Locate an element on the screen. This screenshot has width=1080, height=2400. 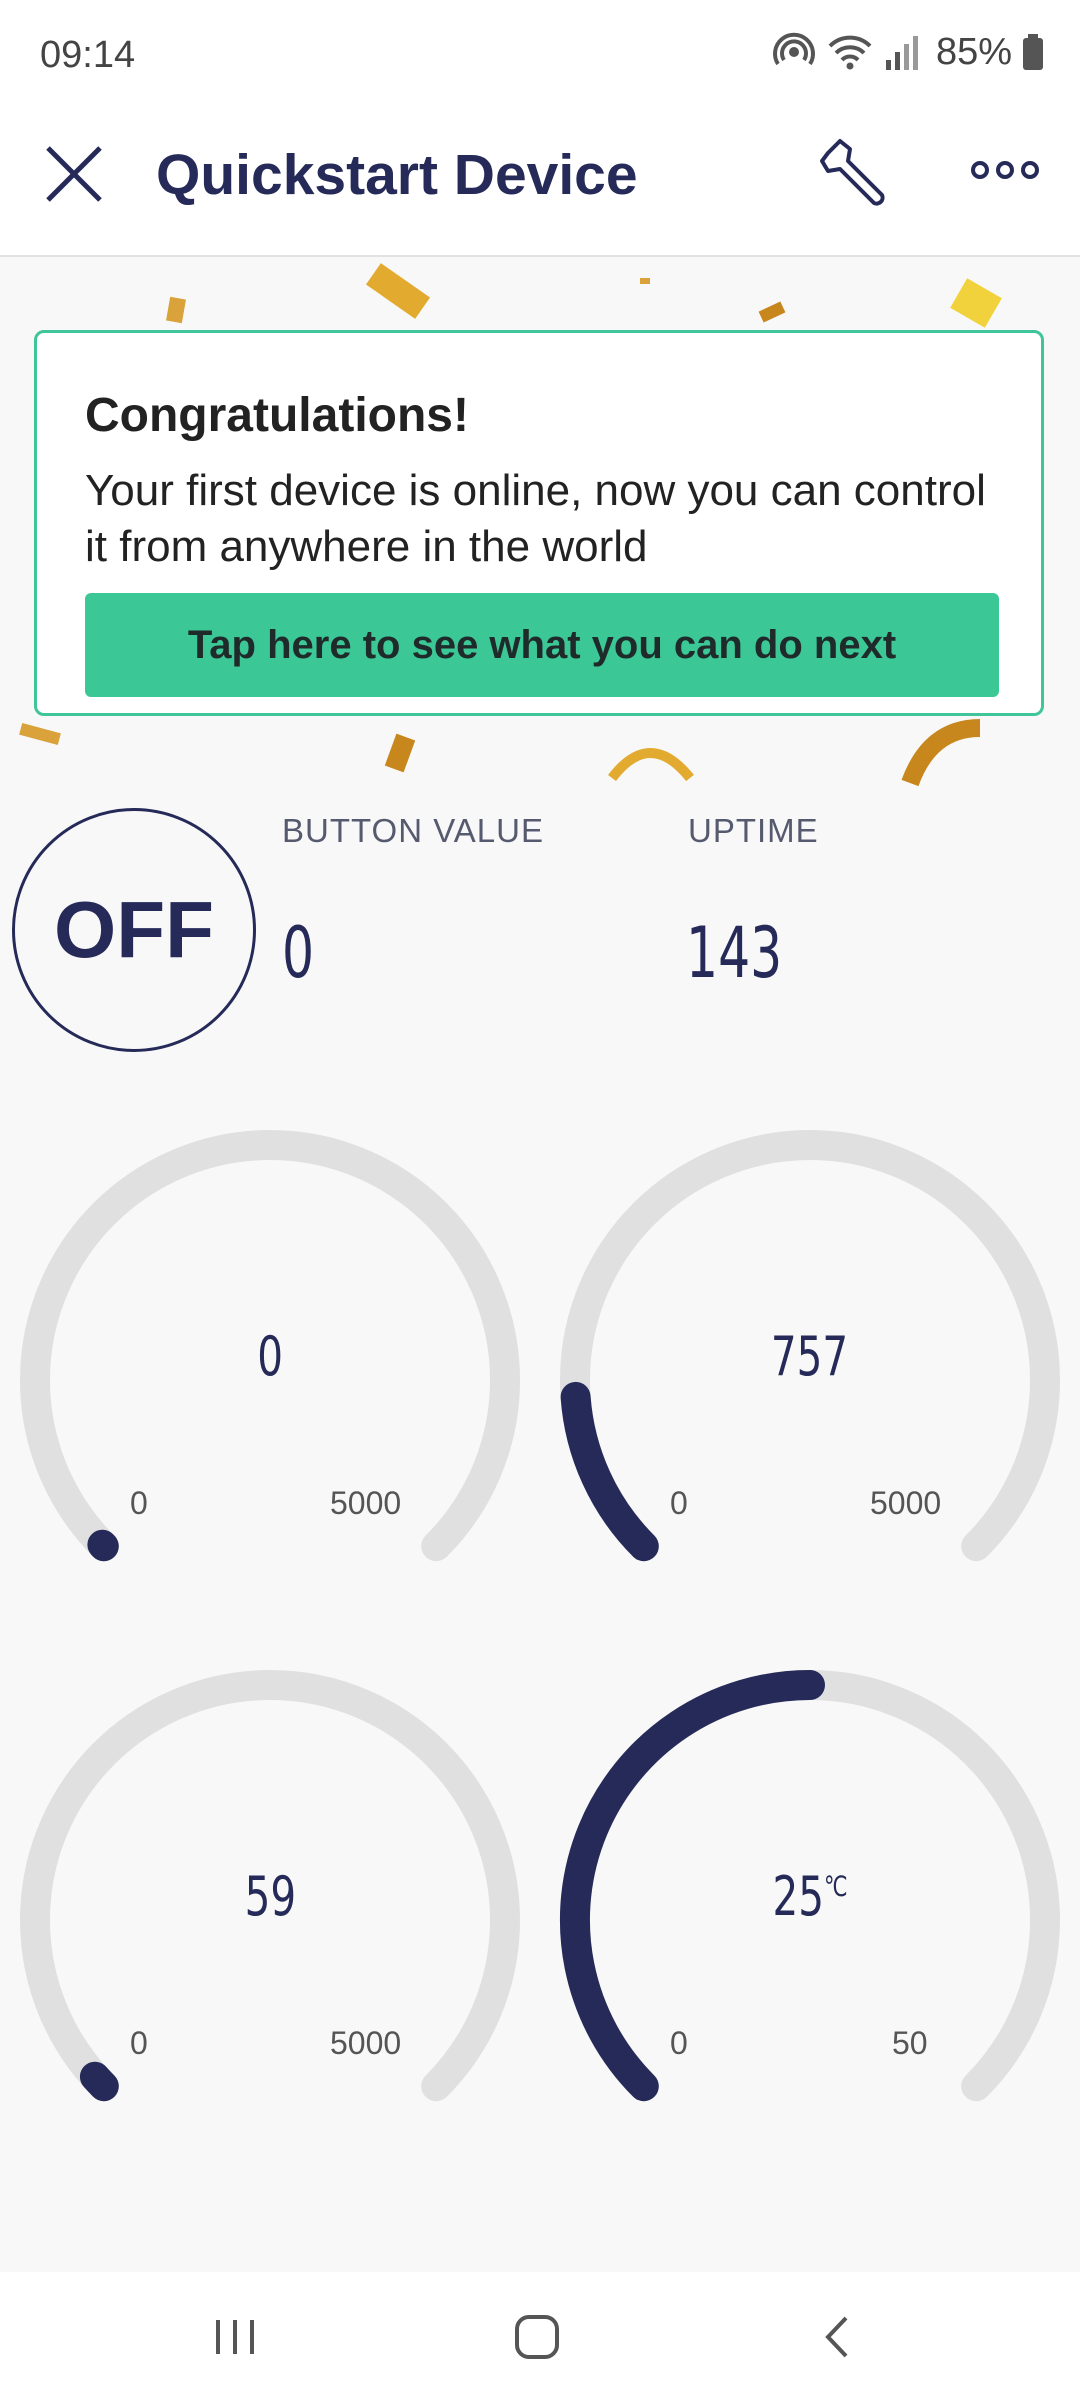
battery-percentage: 85% is located at coordinates (973, 51).